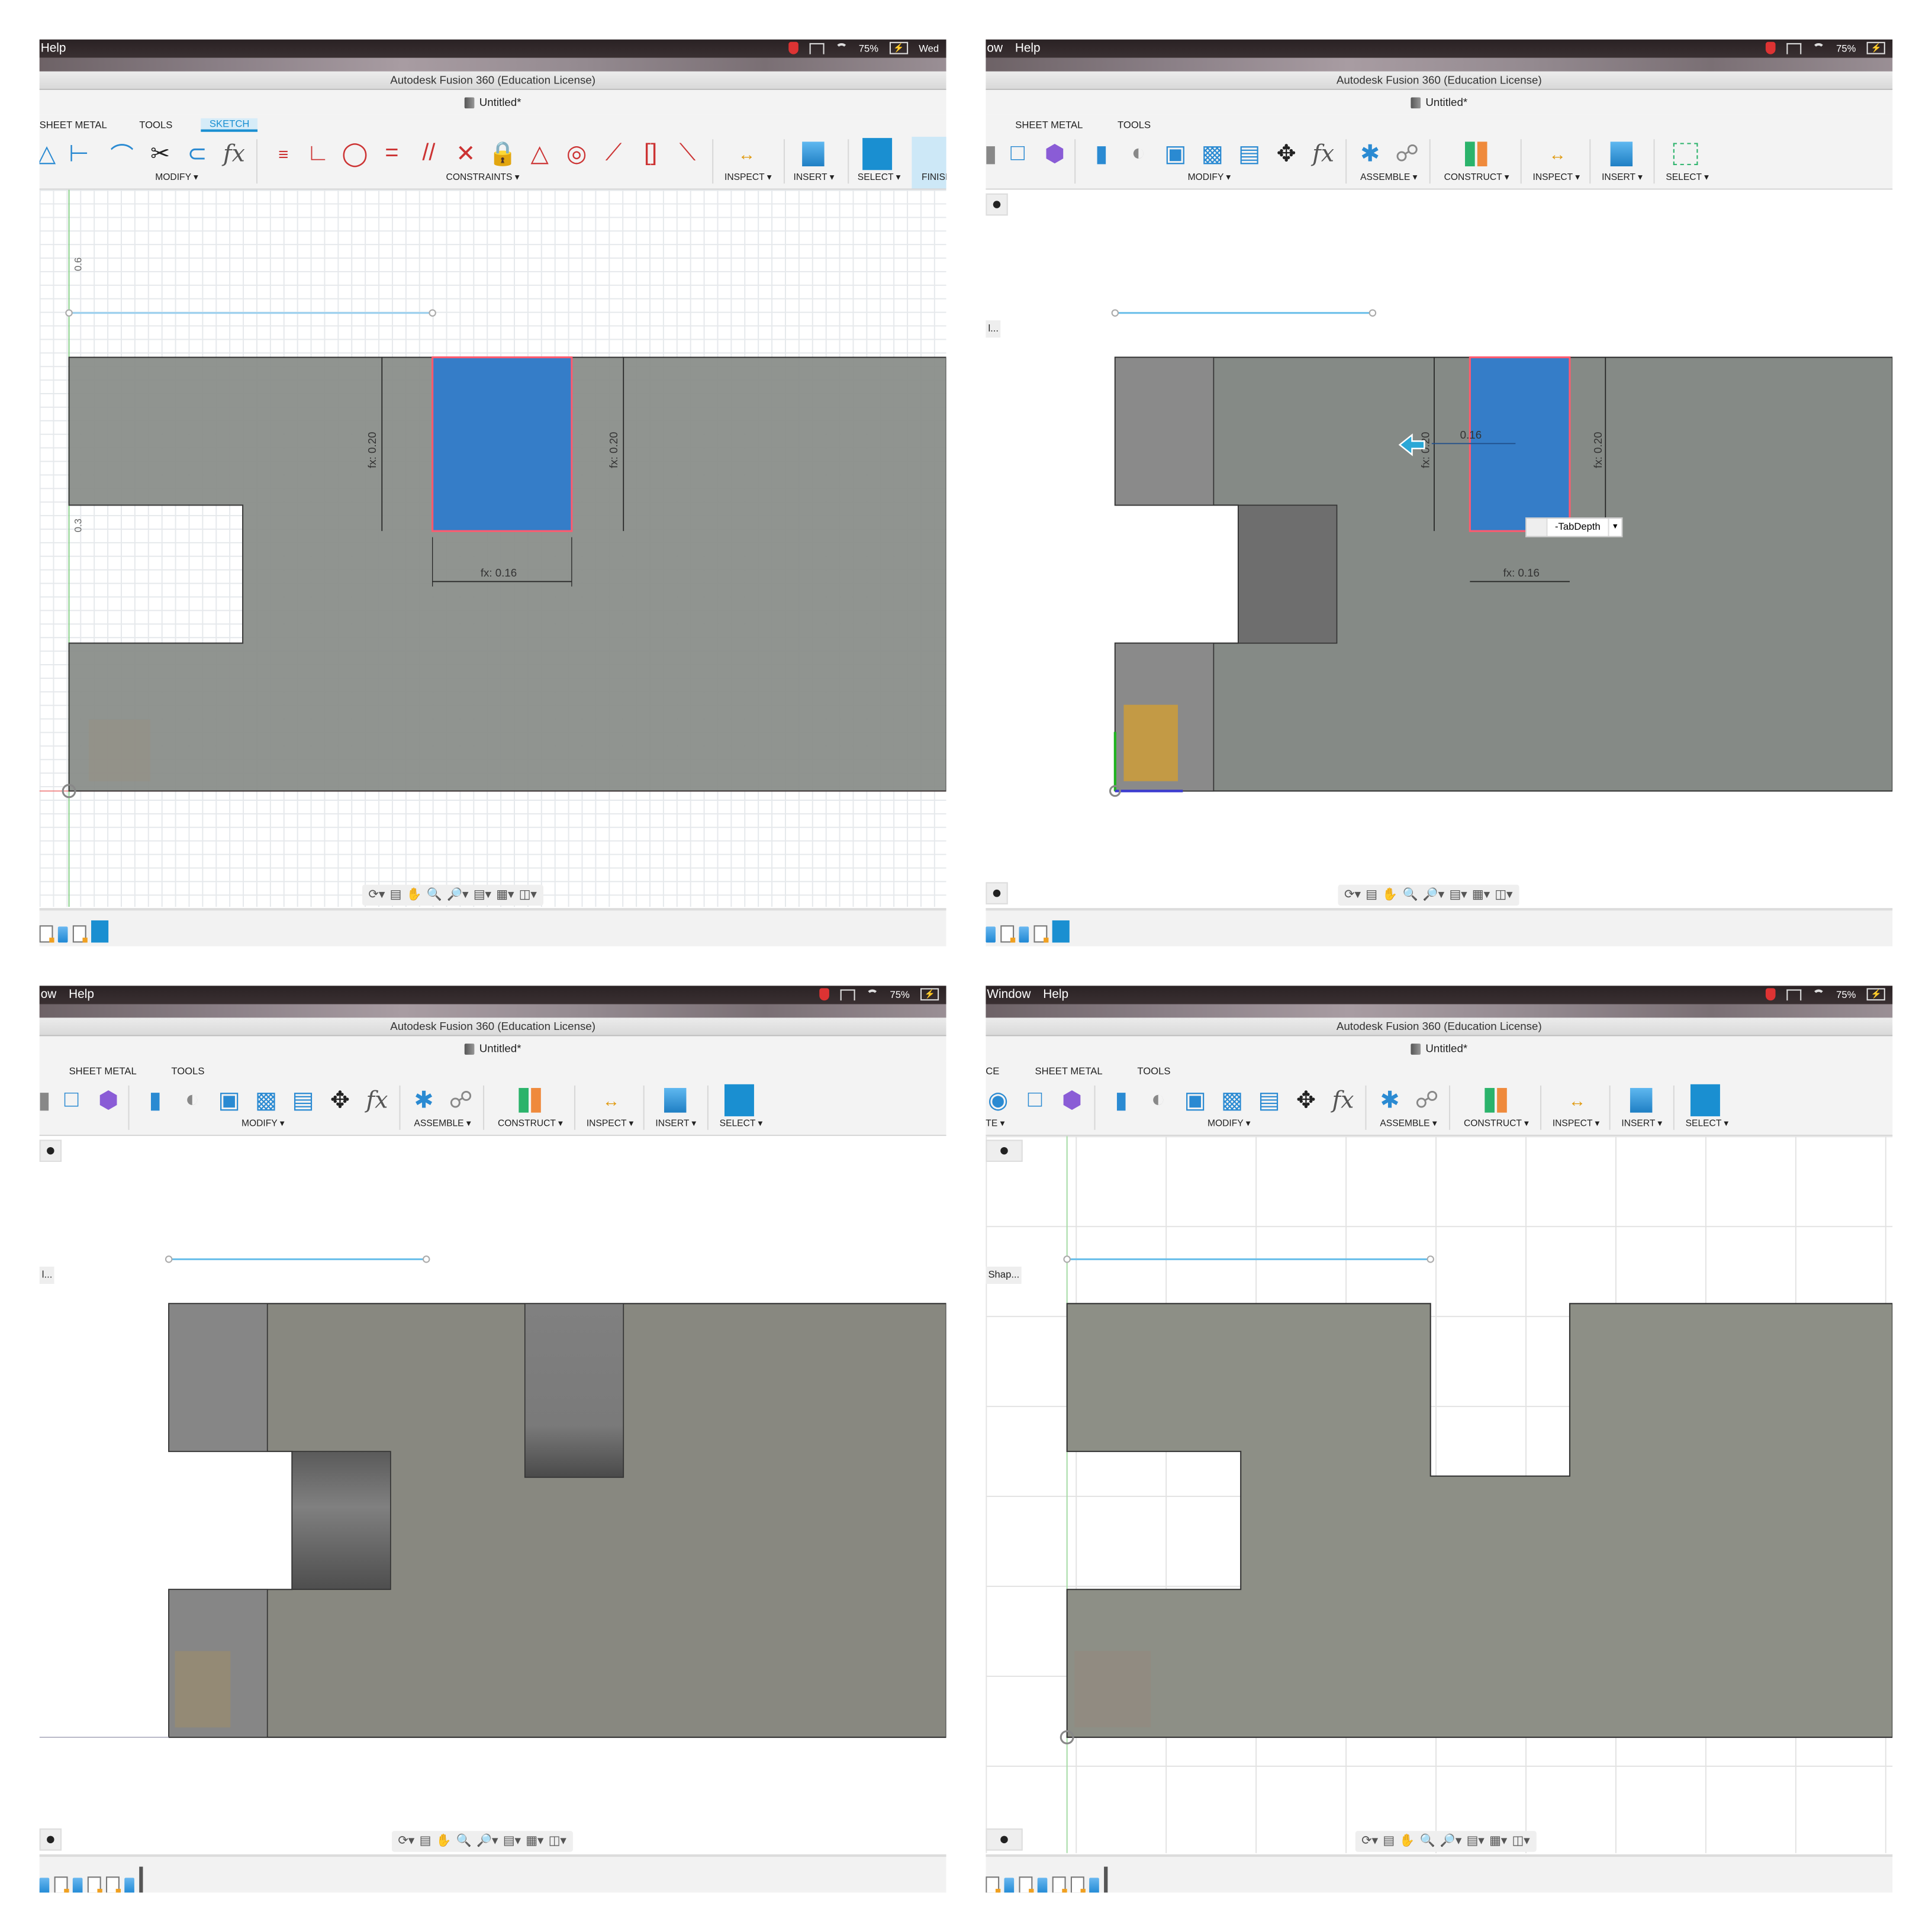  What do you see at coordinates (1049, 125) in the screenshot?
I see `tab-sheet-metal: SHEET METAL` at bounding box center [1049, 125].